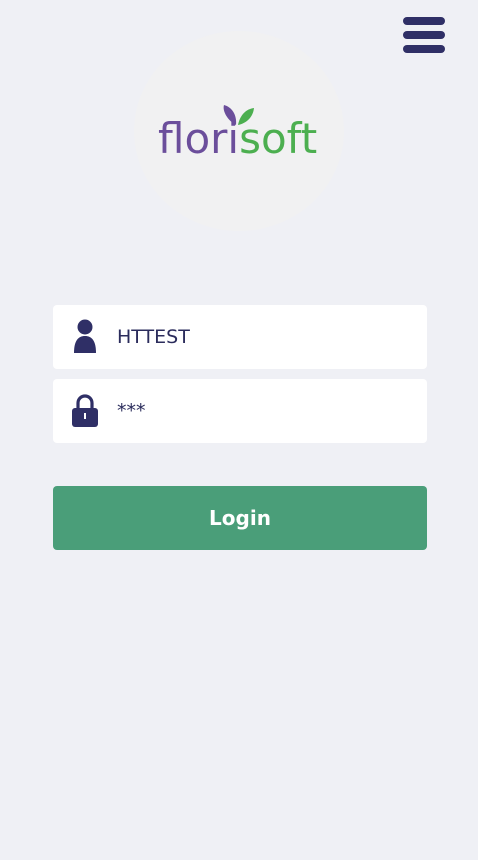  I want to click on username-input, so click(265, 337).